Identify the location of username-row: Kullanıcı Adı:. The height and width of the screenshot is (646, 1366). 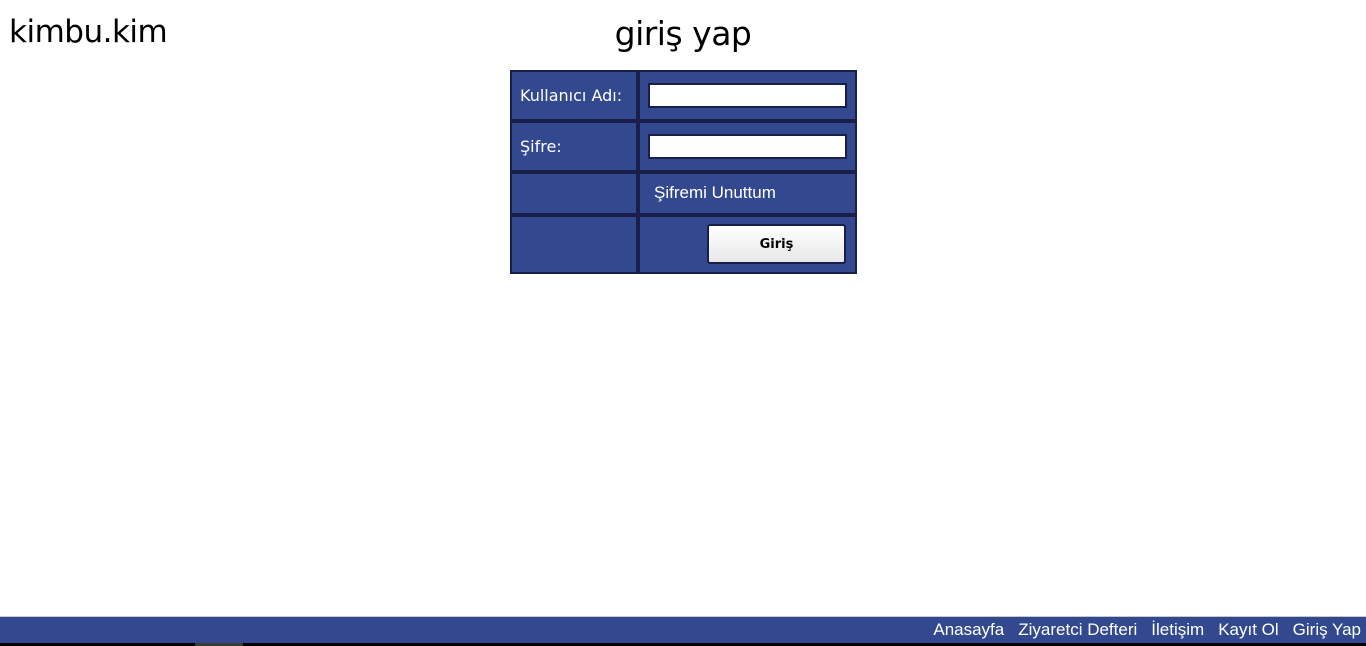
(683, 95).